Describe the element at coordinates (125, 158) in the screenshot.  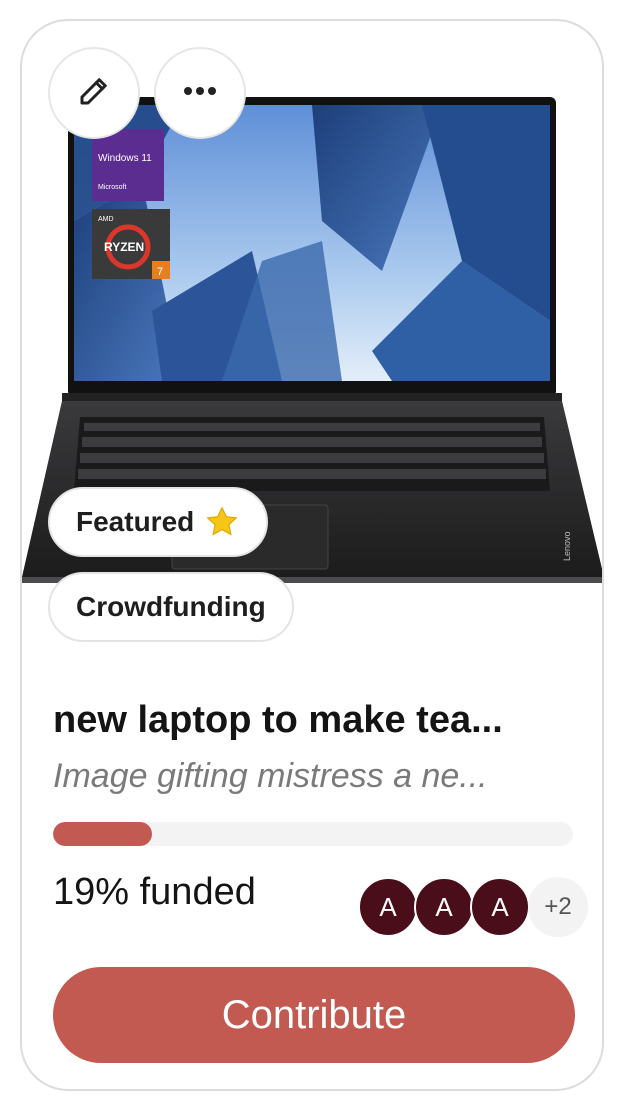
I see `os-badge-text: Windows 11` at that location.